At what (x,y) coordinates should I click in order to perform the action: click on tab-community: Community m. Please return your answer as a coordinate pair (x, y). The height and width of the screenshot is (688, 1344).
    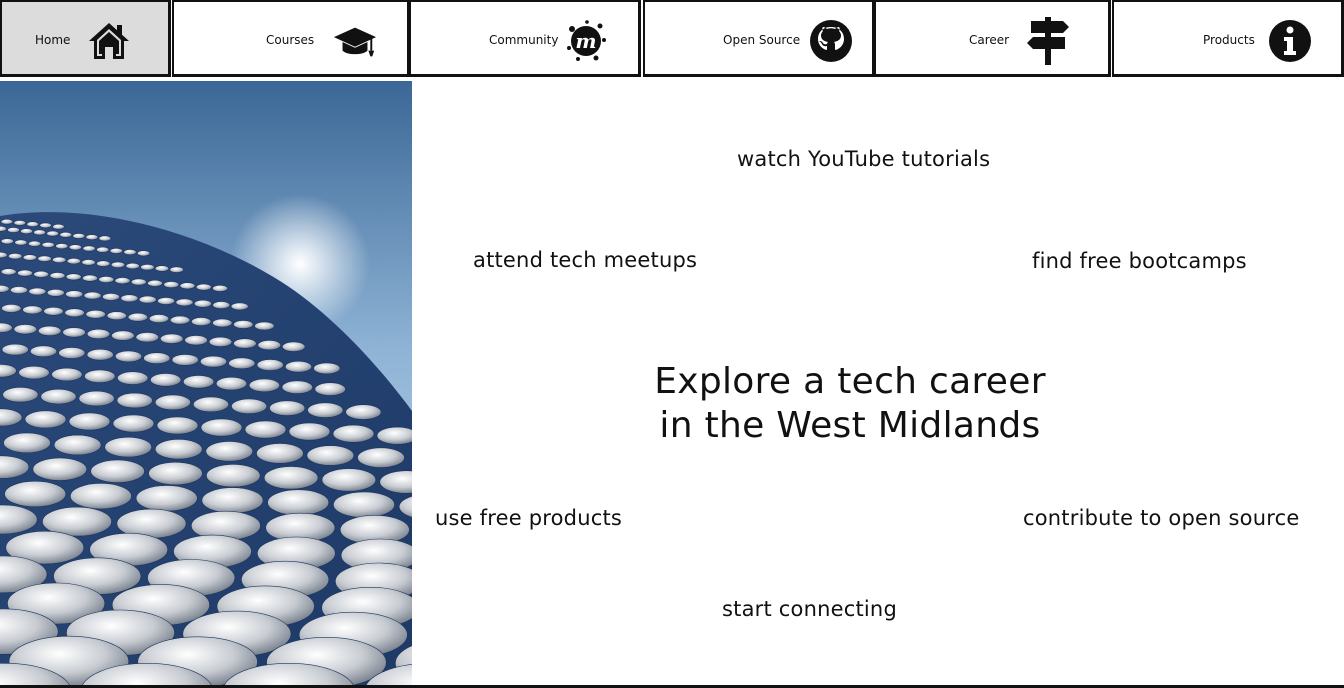
    Looking at the image, I should click on (525, 38).